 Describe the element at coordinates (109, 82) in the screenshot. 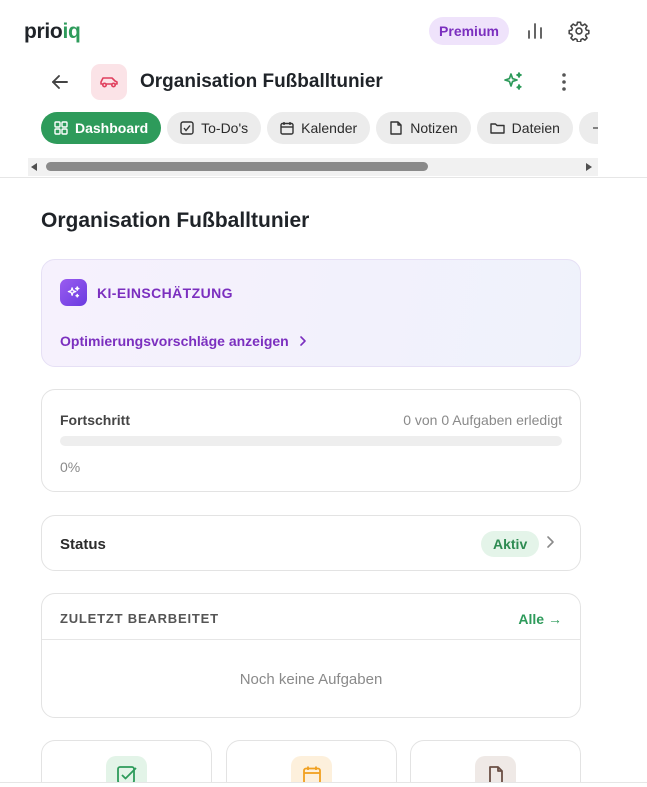

I see `car-icon` at that location.